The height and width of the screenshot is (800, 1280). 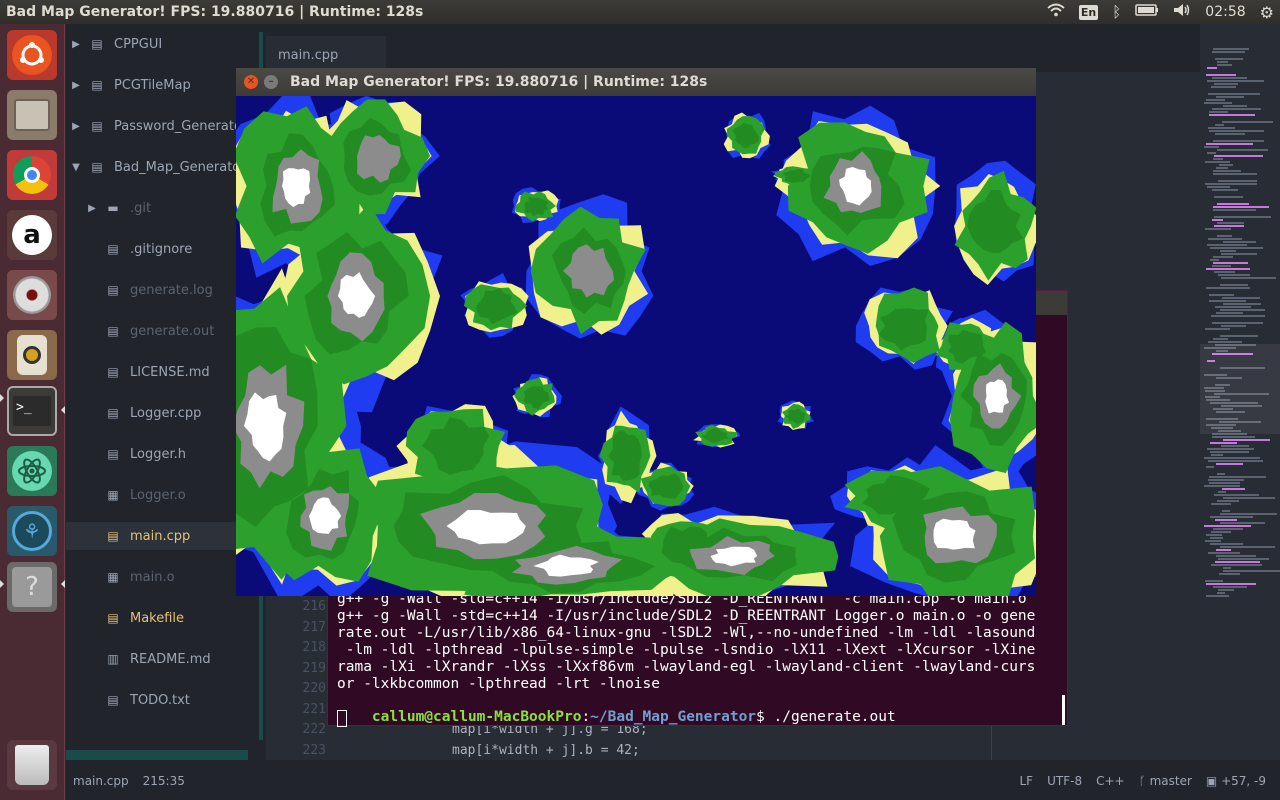 I want to click on tree-item-makefile: ▤ Makefile, so click(x=161, y=618).